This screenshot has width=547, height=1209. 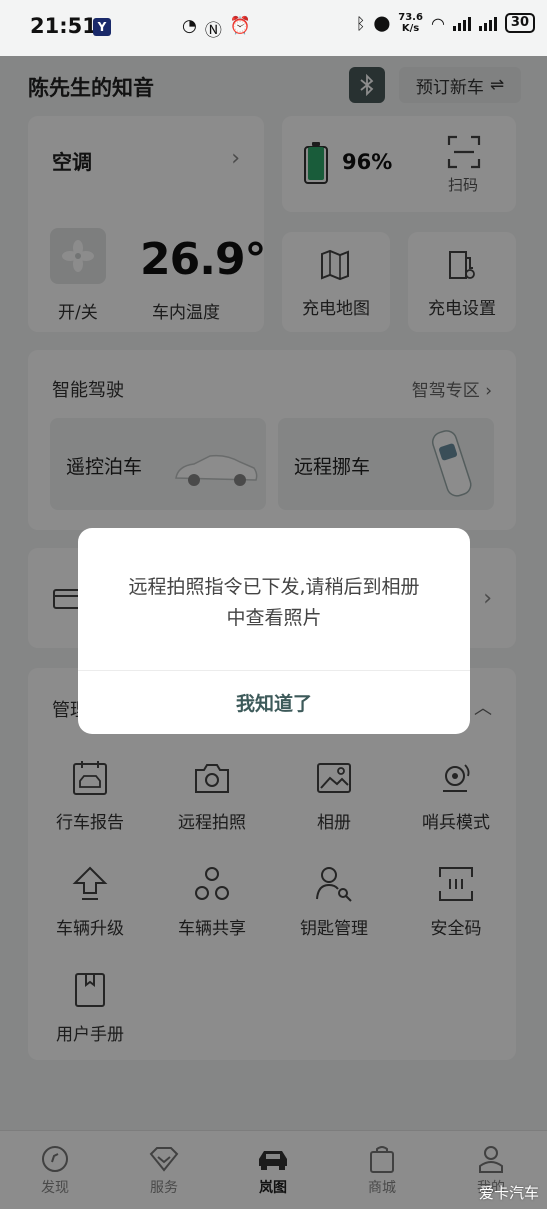 What do you see at coordinates (102, 27) in the screenshot?
I see `app-badge-icon: Y` at bounding box center [102, 27].